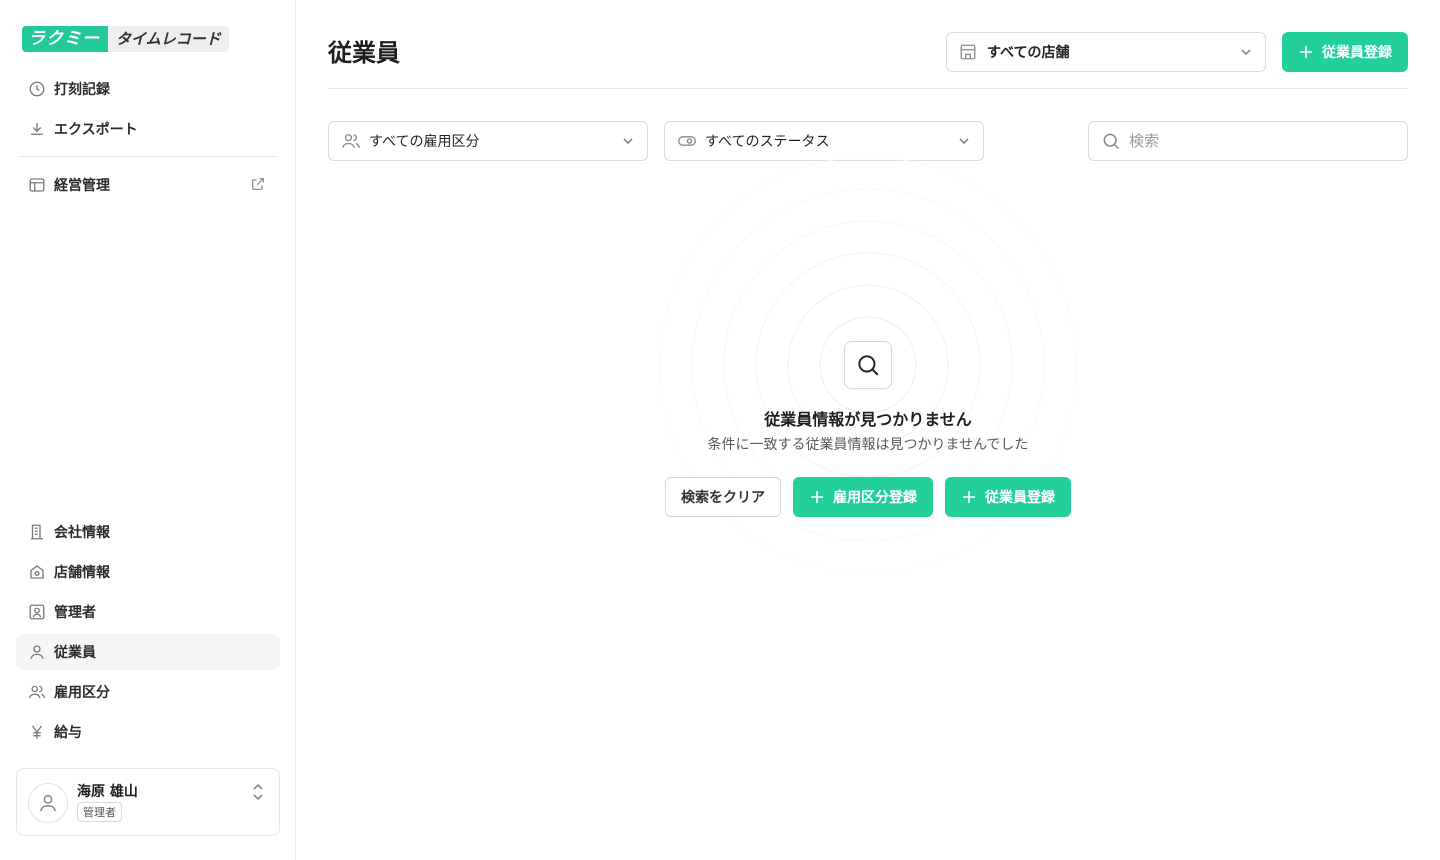  What do you see at coordinates (148, 129) in the screenshot?
I see `sidebar-item-export: エクスポート` at bounding box center [148, 129].